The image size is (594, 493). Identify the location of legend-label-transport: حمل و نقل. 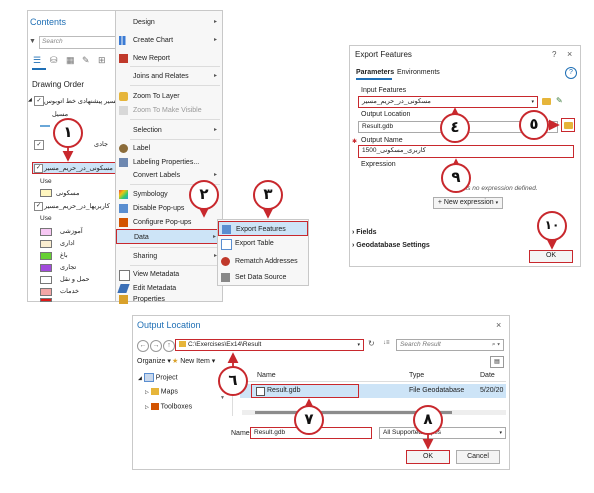
(75, 279).